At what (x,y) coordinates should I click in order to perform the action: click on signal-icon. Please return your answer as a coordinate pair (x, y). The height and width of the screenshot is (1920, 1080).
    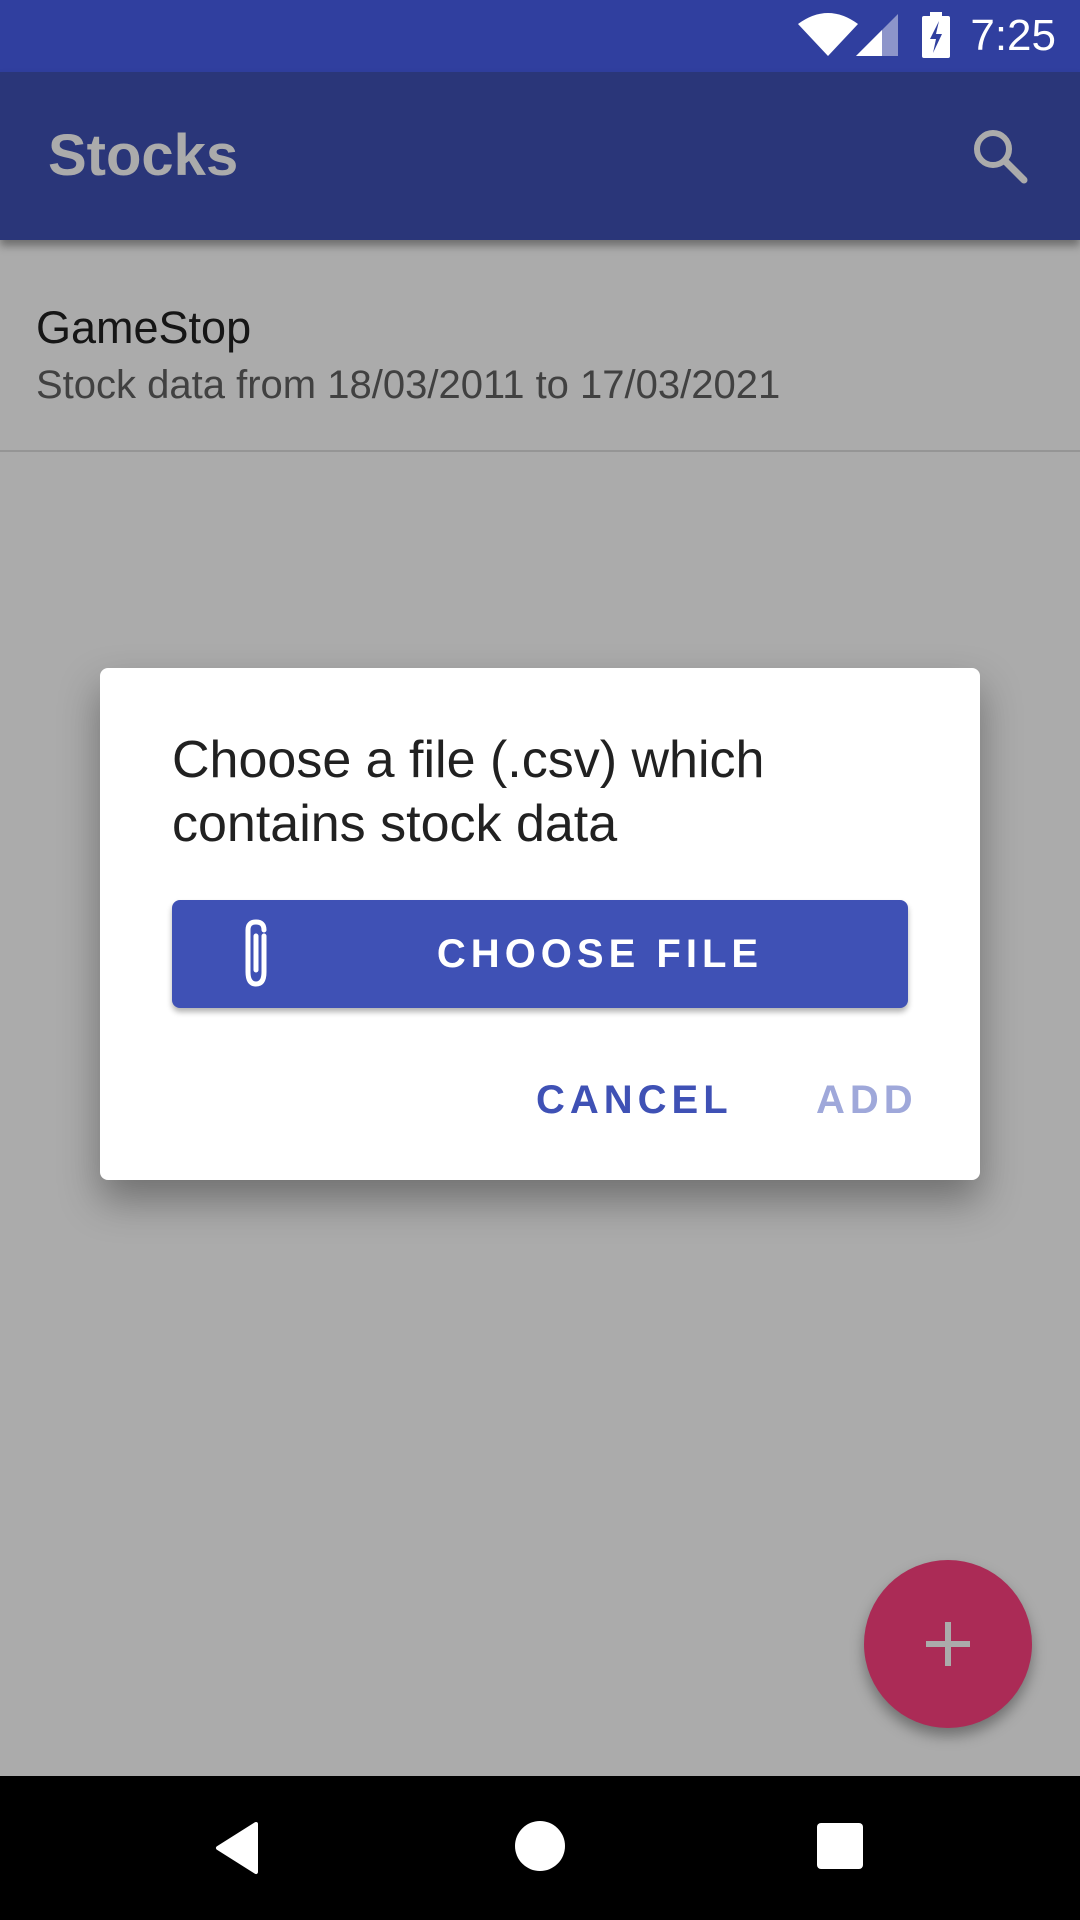
    Looking at the image, I should click on (877, 35).